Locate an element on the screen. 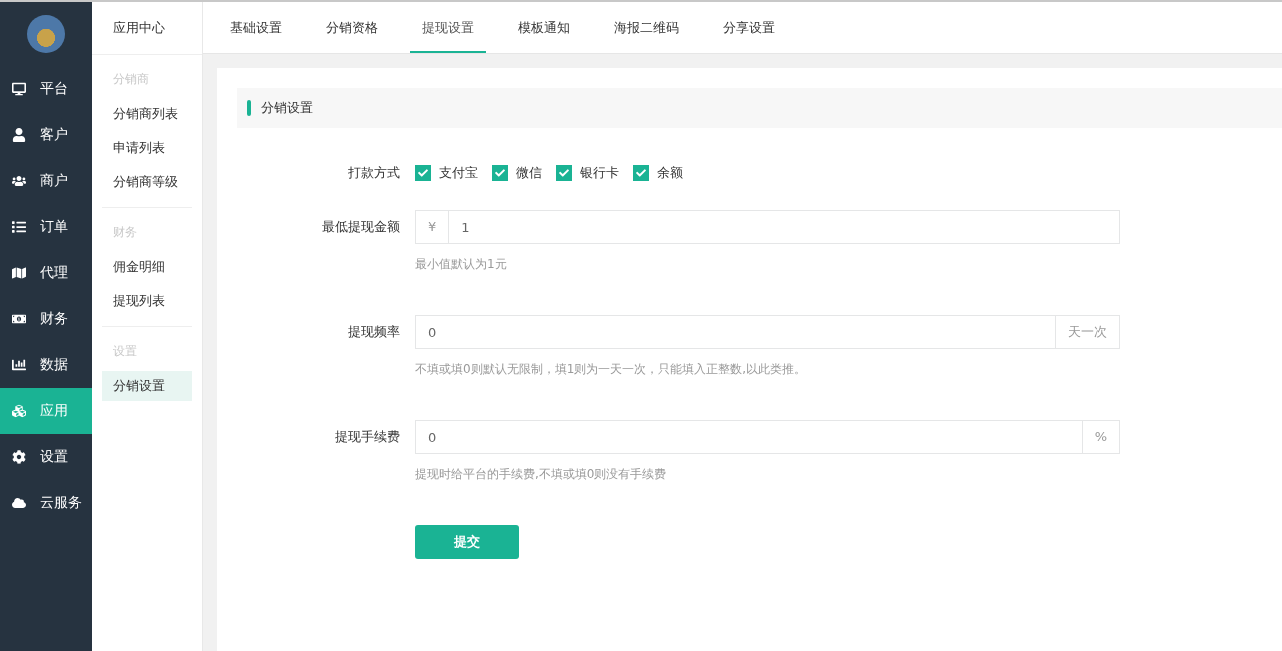 The width and height of the screenshot is (1282, 651). field-hint: 提现时给平台的手续费,不填或填0则没有手续费 is located at coordinates (541, 474).